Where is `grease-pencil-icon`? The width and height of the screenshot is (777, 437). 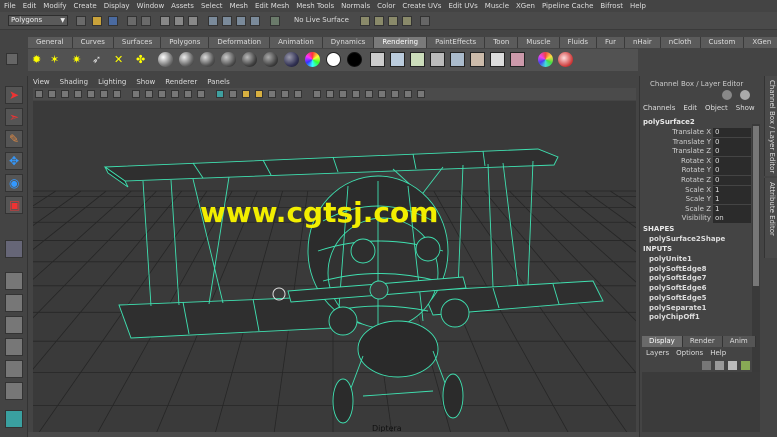 grease-pencil-icon is located at coordinates (104, 94).